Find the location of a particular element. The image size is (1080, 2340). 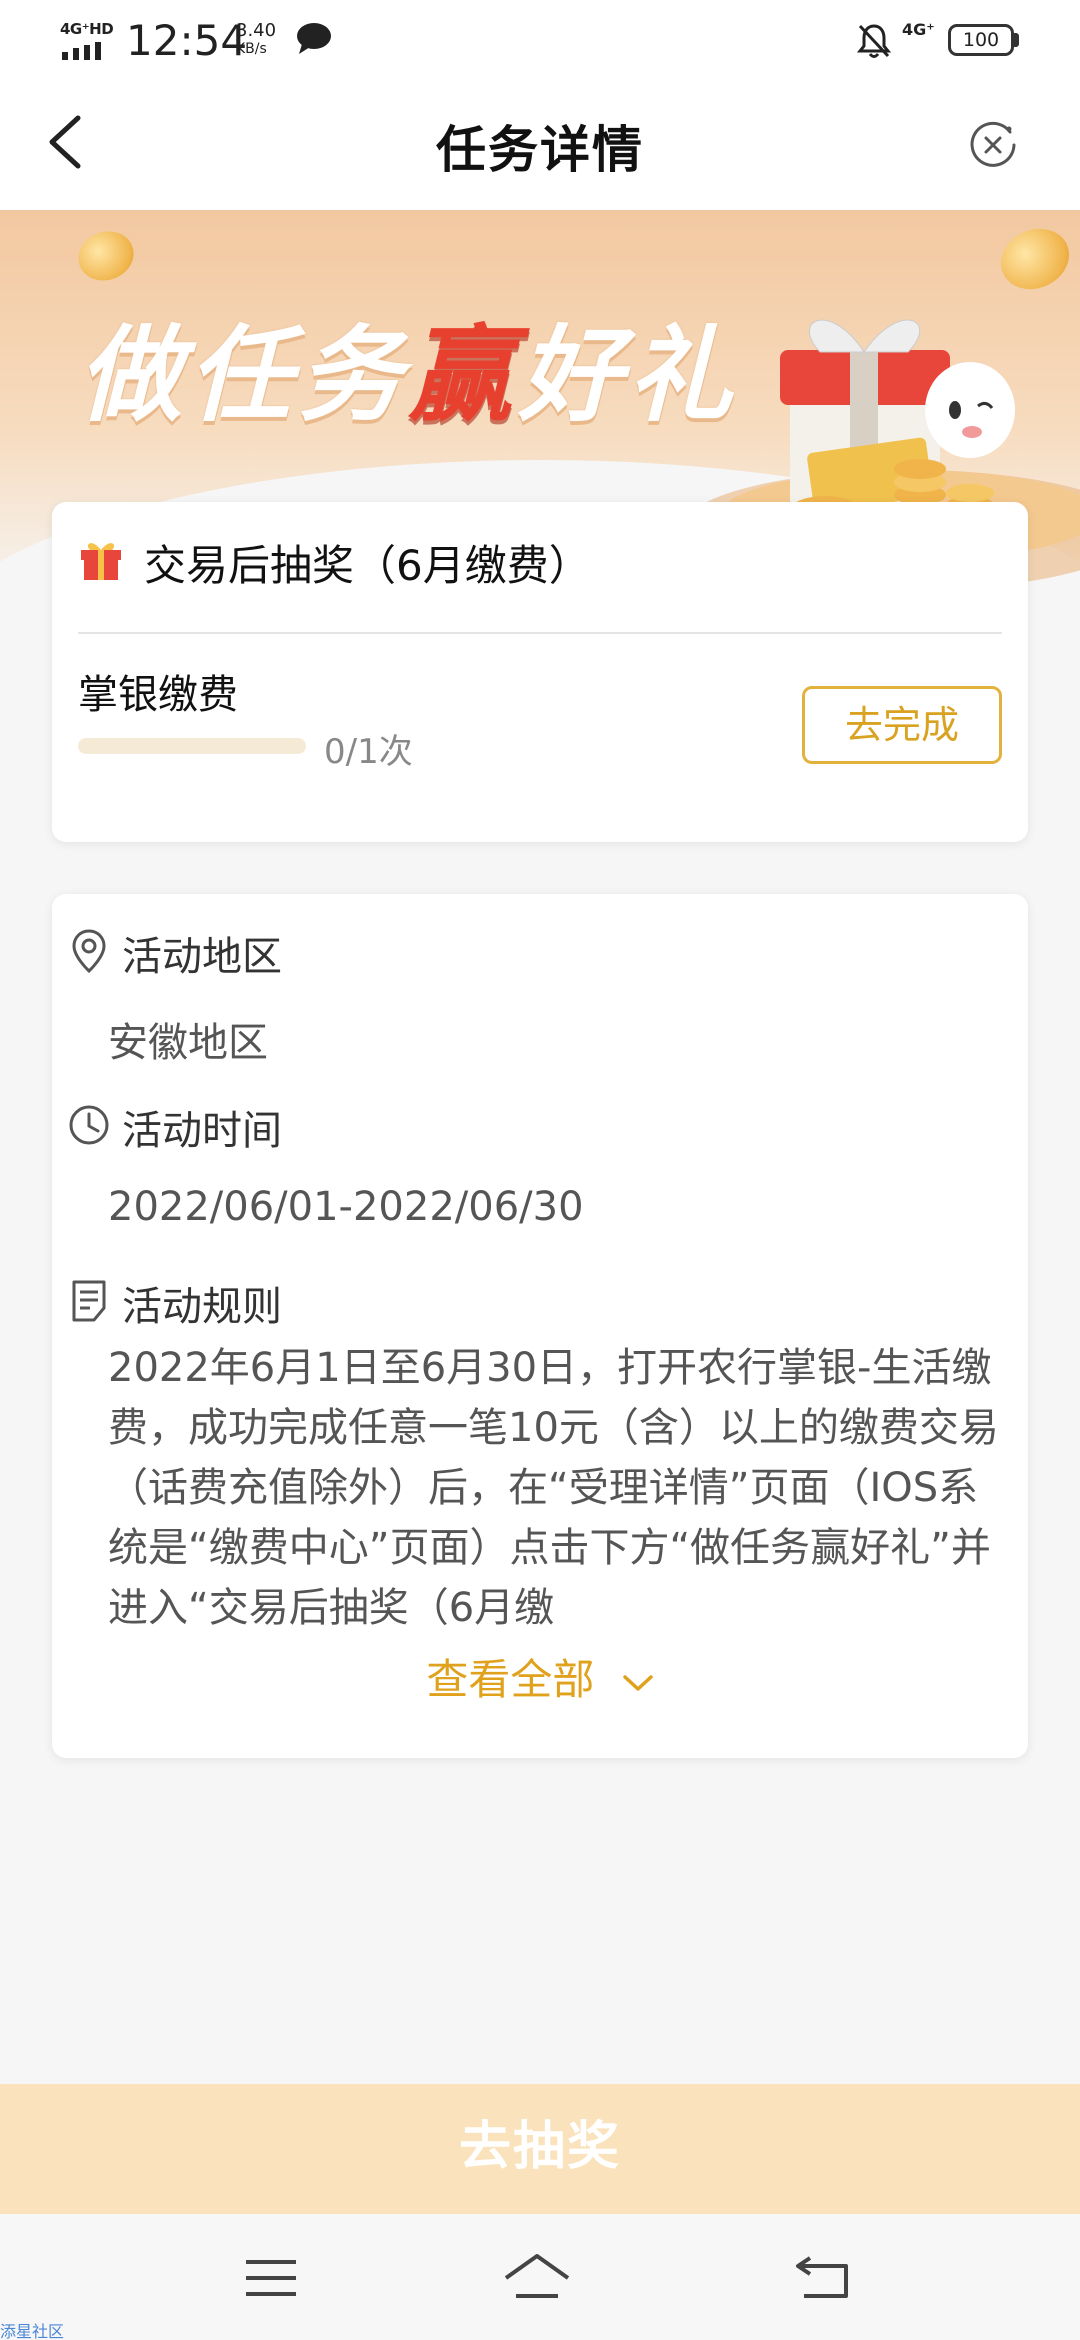

network-speed: 3.40 KB/s is located at coordinates (264, 40).